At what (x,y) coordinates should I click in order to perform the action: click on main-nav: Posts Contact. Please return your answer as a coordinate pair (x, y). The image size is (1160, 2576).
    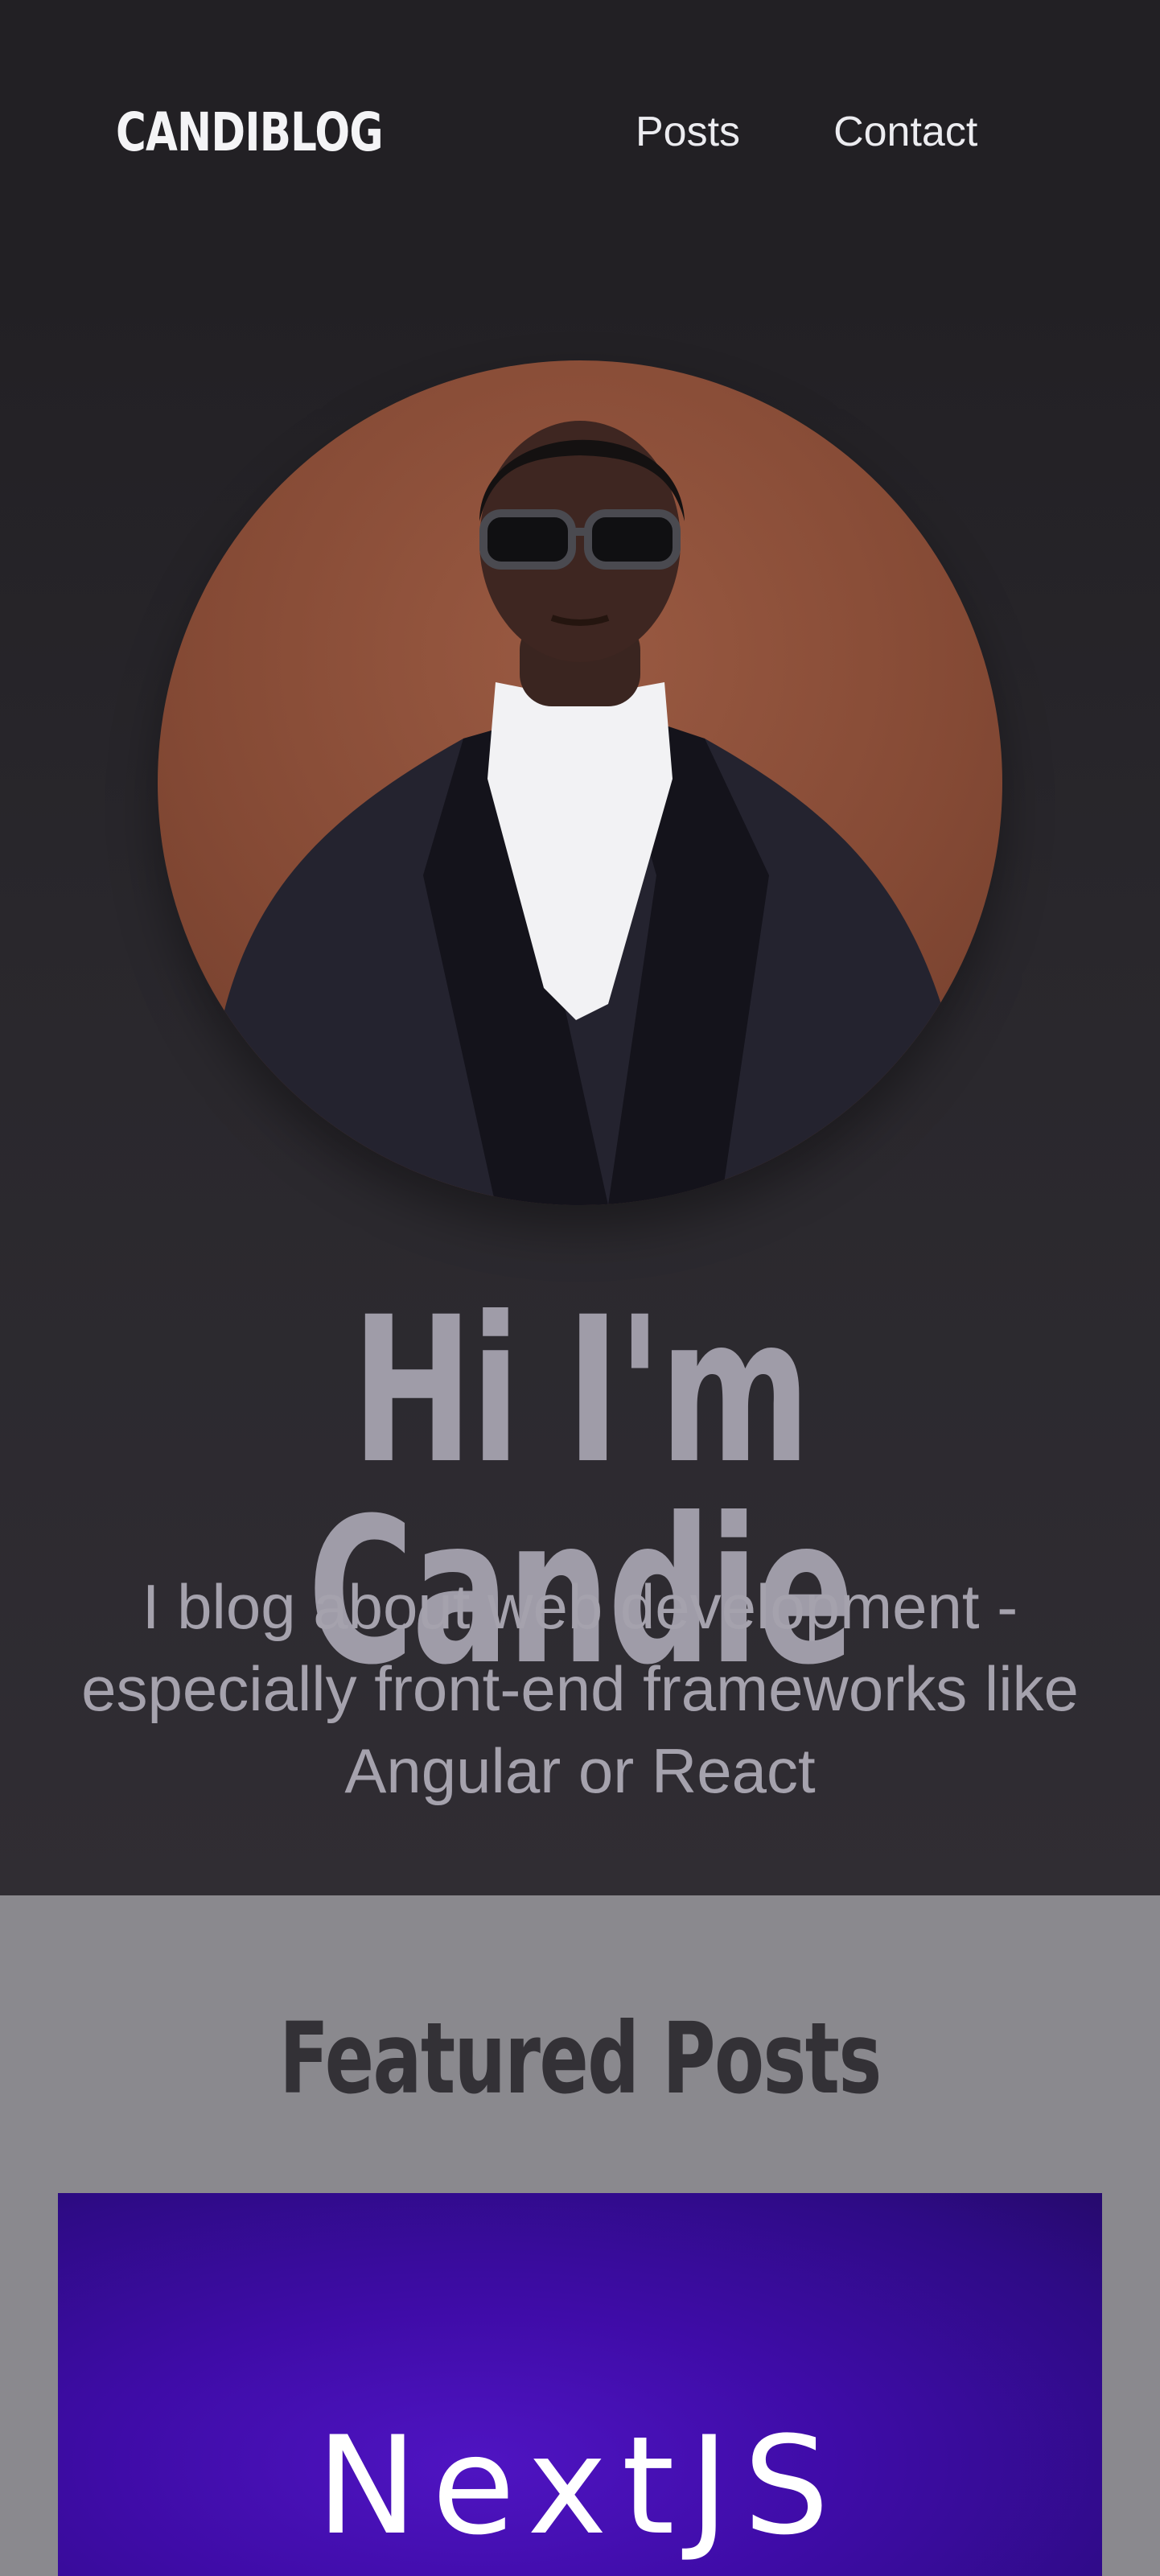
    Looking at the image, I should click on (806, 132).